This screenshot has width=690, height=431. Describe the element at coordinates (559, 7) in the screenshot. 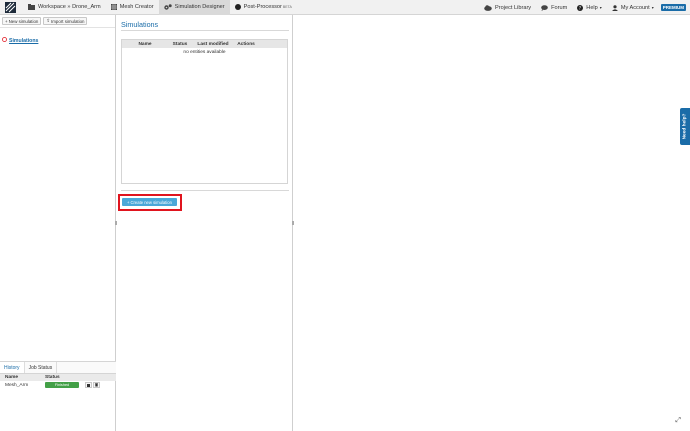

I see `forum-label: Forum` at that location.